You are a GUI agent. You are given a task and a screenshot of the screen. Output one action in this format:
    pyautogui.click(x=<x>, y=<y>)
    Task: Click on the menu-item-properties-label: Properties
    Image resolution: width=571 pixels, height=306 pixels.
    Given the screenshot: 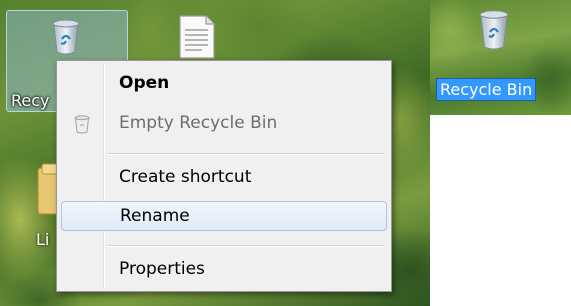 What is the action you would take?
    pyautogui.click(x=162, y=269)
    